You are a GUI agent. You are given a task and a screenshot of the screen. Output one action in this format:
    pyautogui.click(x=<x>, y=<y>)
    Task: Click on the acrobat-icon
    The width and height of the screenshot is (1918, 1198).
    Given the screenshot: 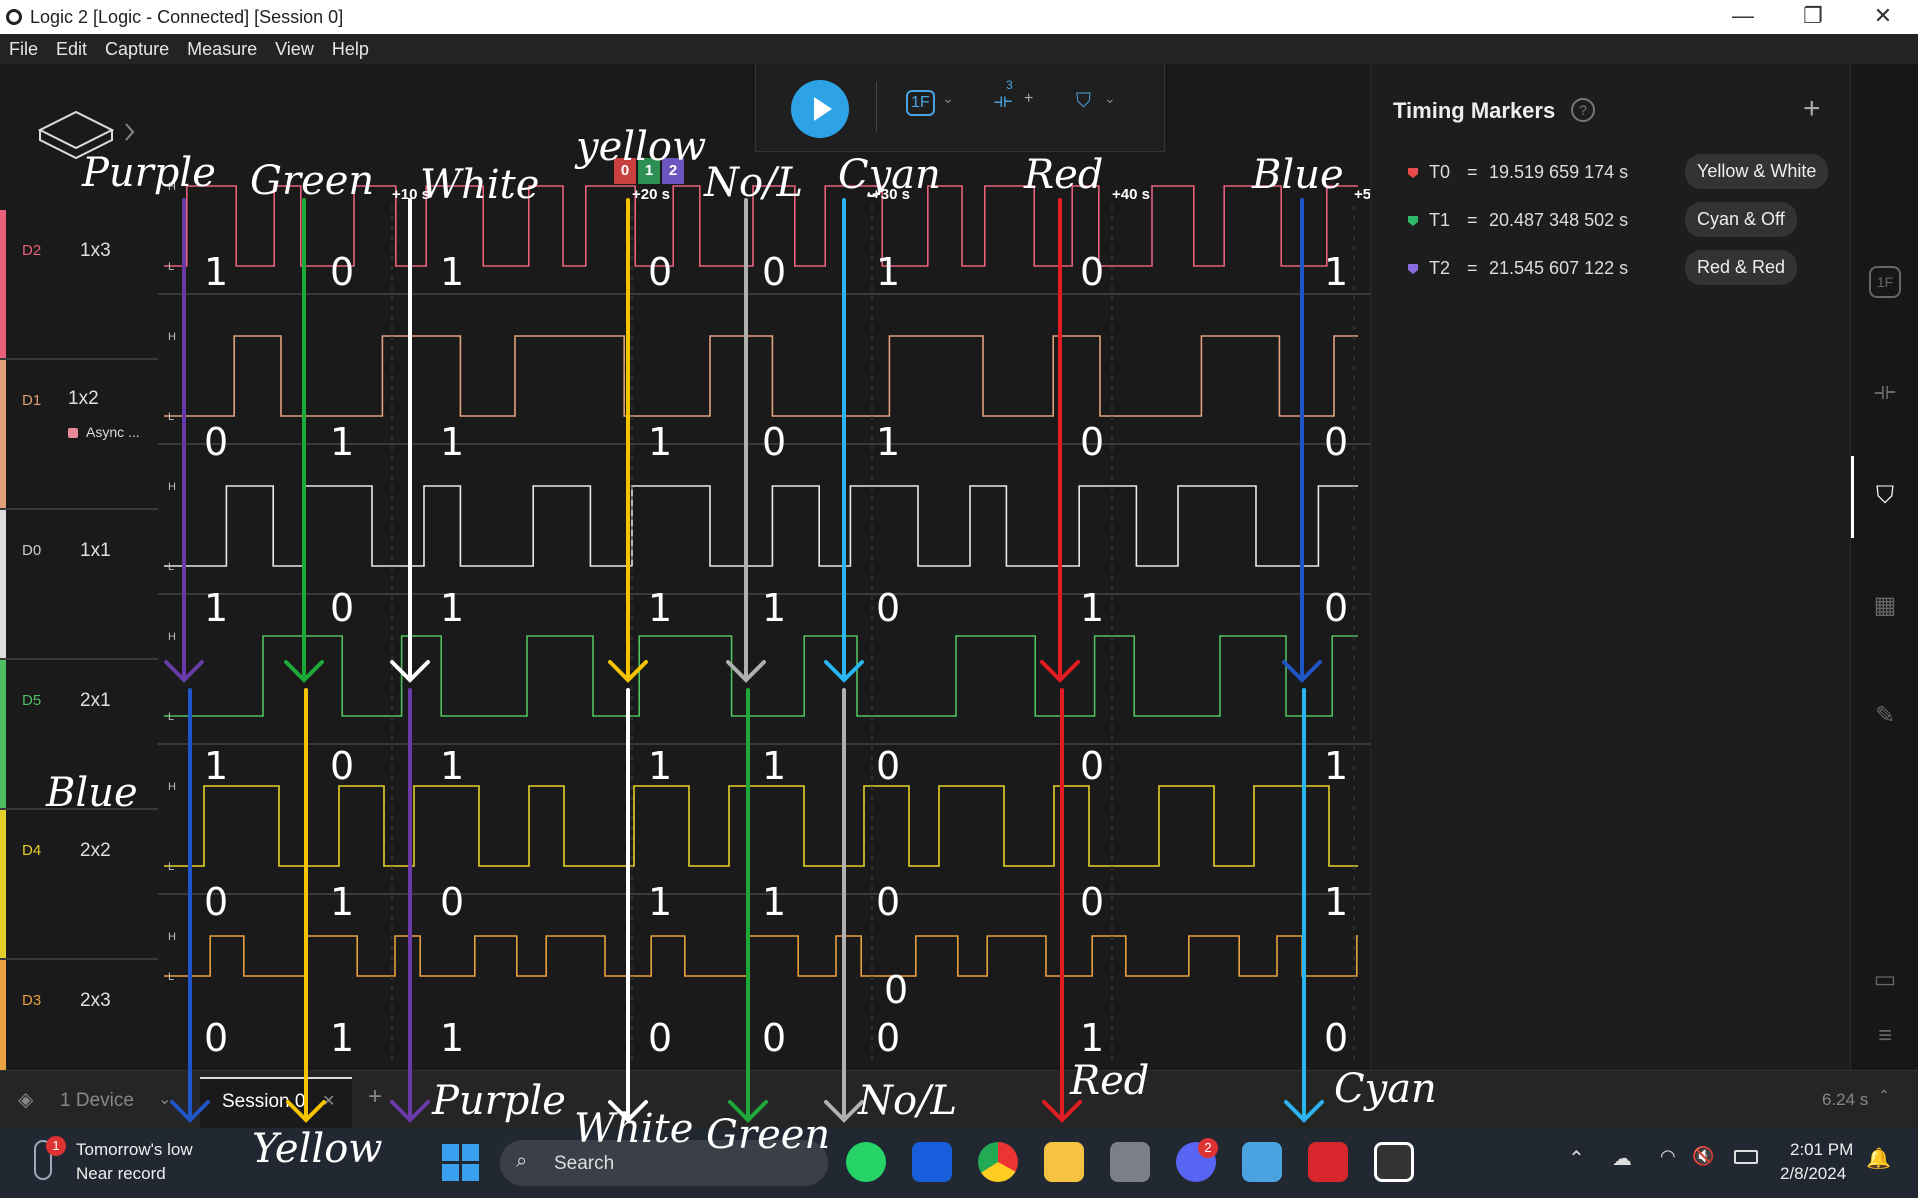 What is the action you would take?
    pyautogui.click(x=1328, y=1162)
    